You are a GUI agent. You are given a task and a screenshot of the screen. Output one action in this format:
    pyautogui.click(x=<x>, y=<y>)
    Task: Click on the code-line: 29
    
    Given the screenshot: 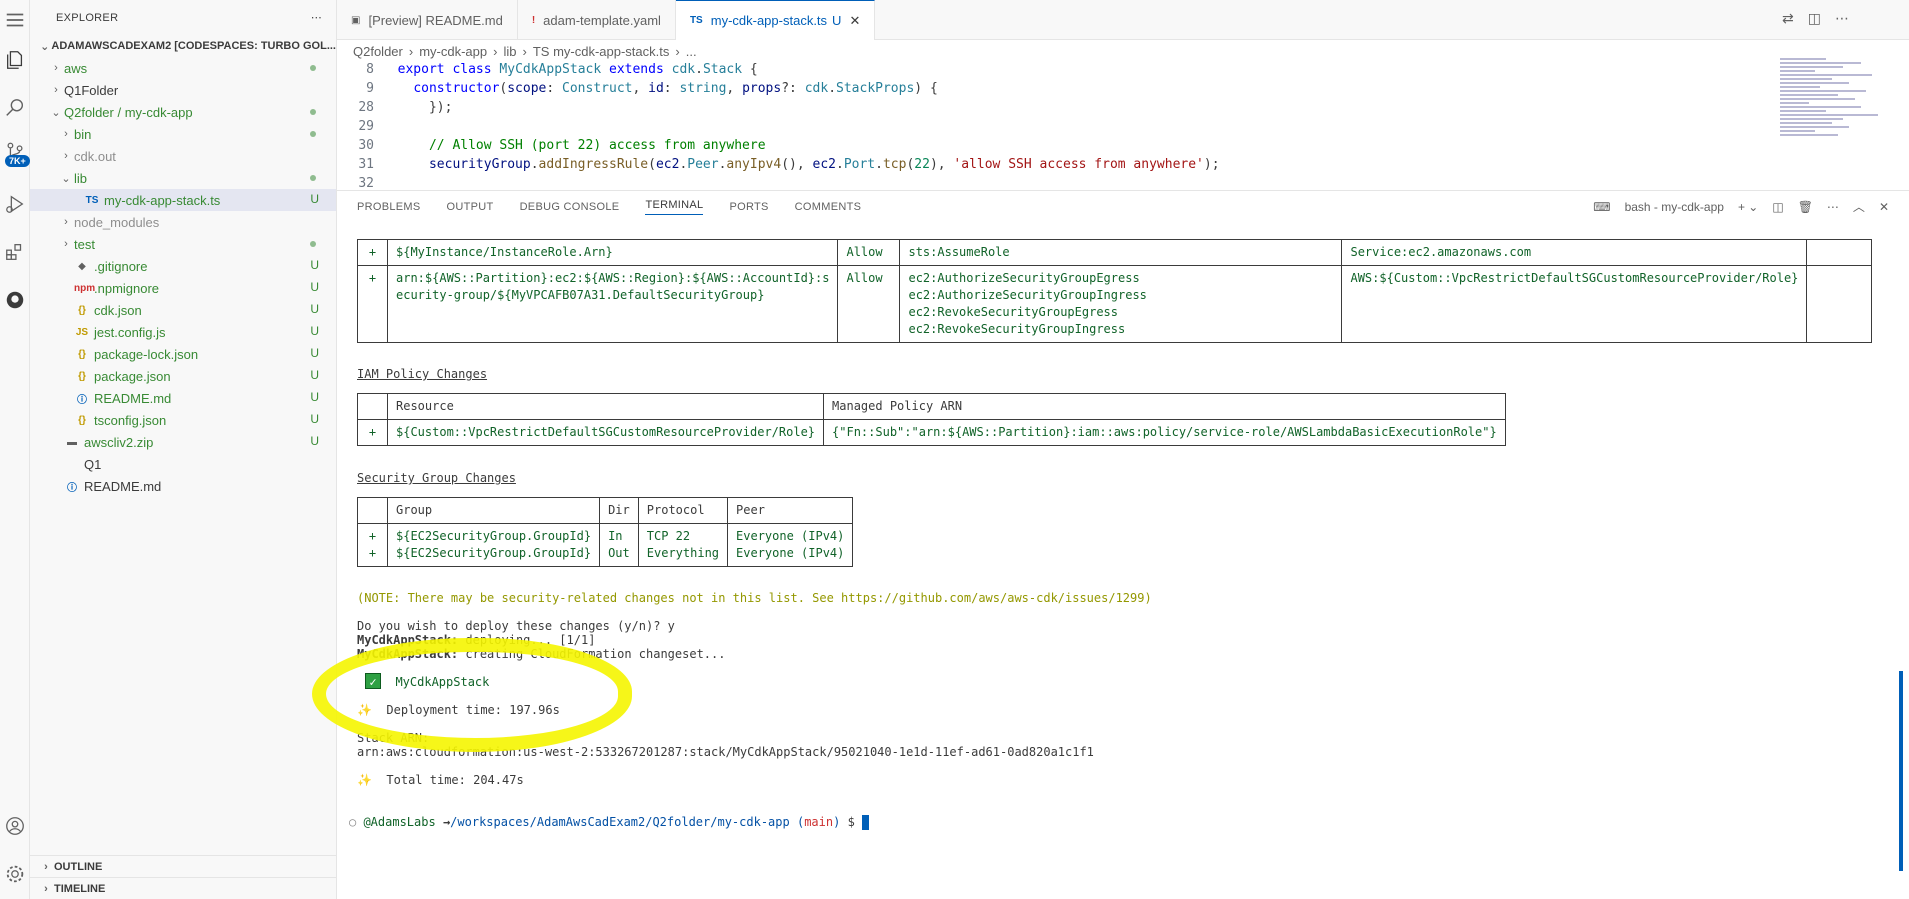 What is the action you would take?
    pyautogui.click(x=1057, y=126)
    